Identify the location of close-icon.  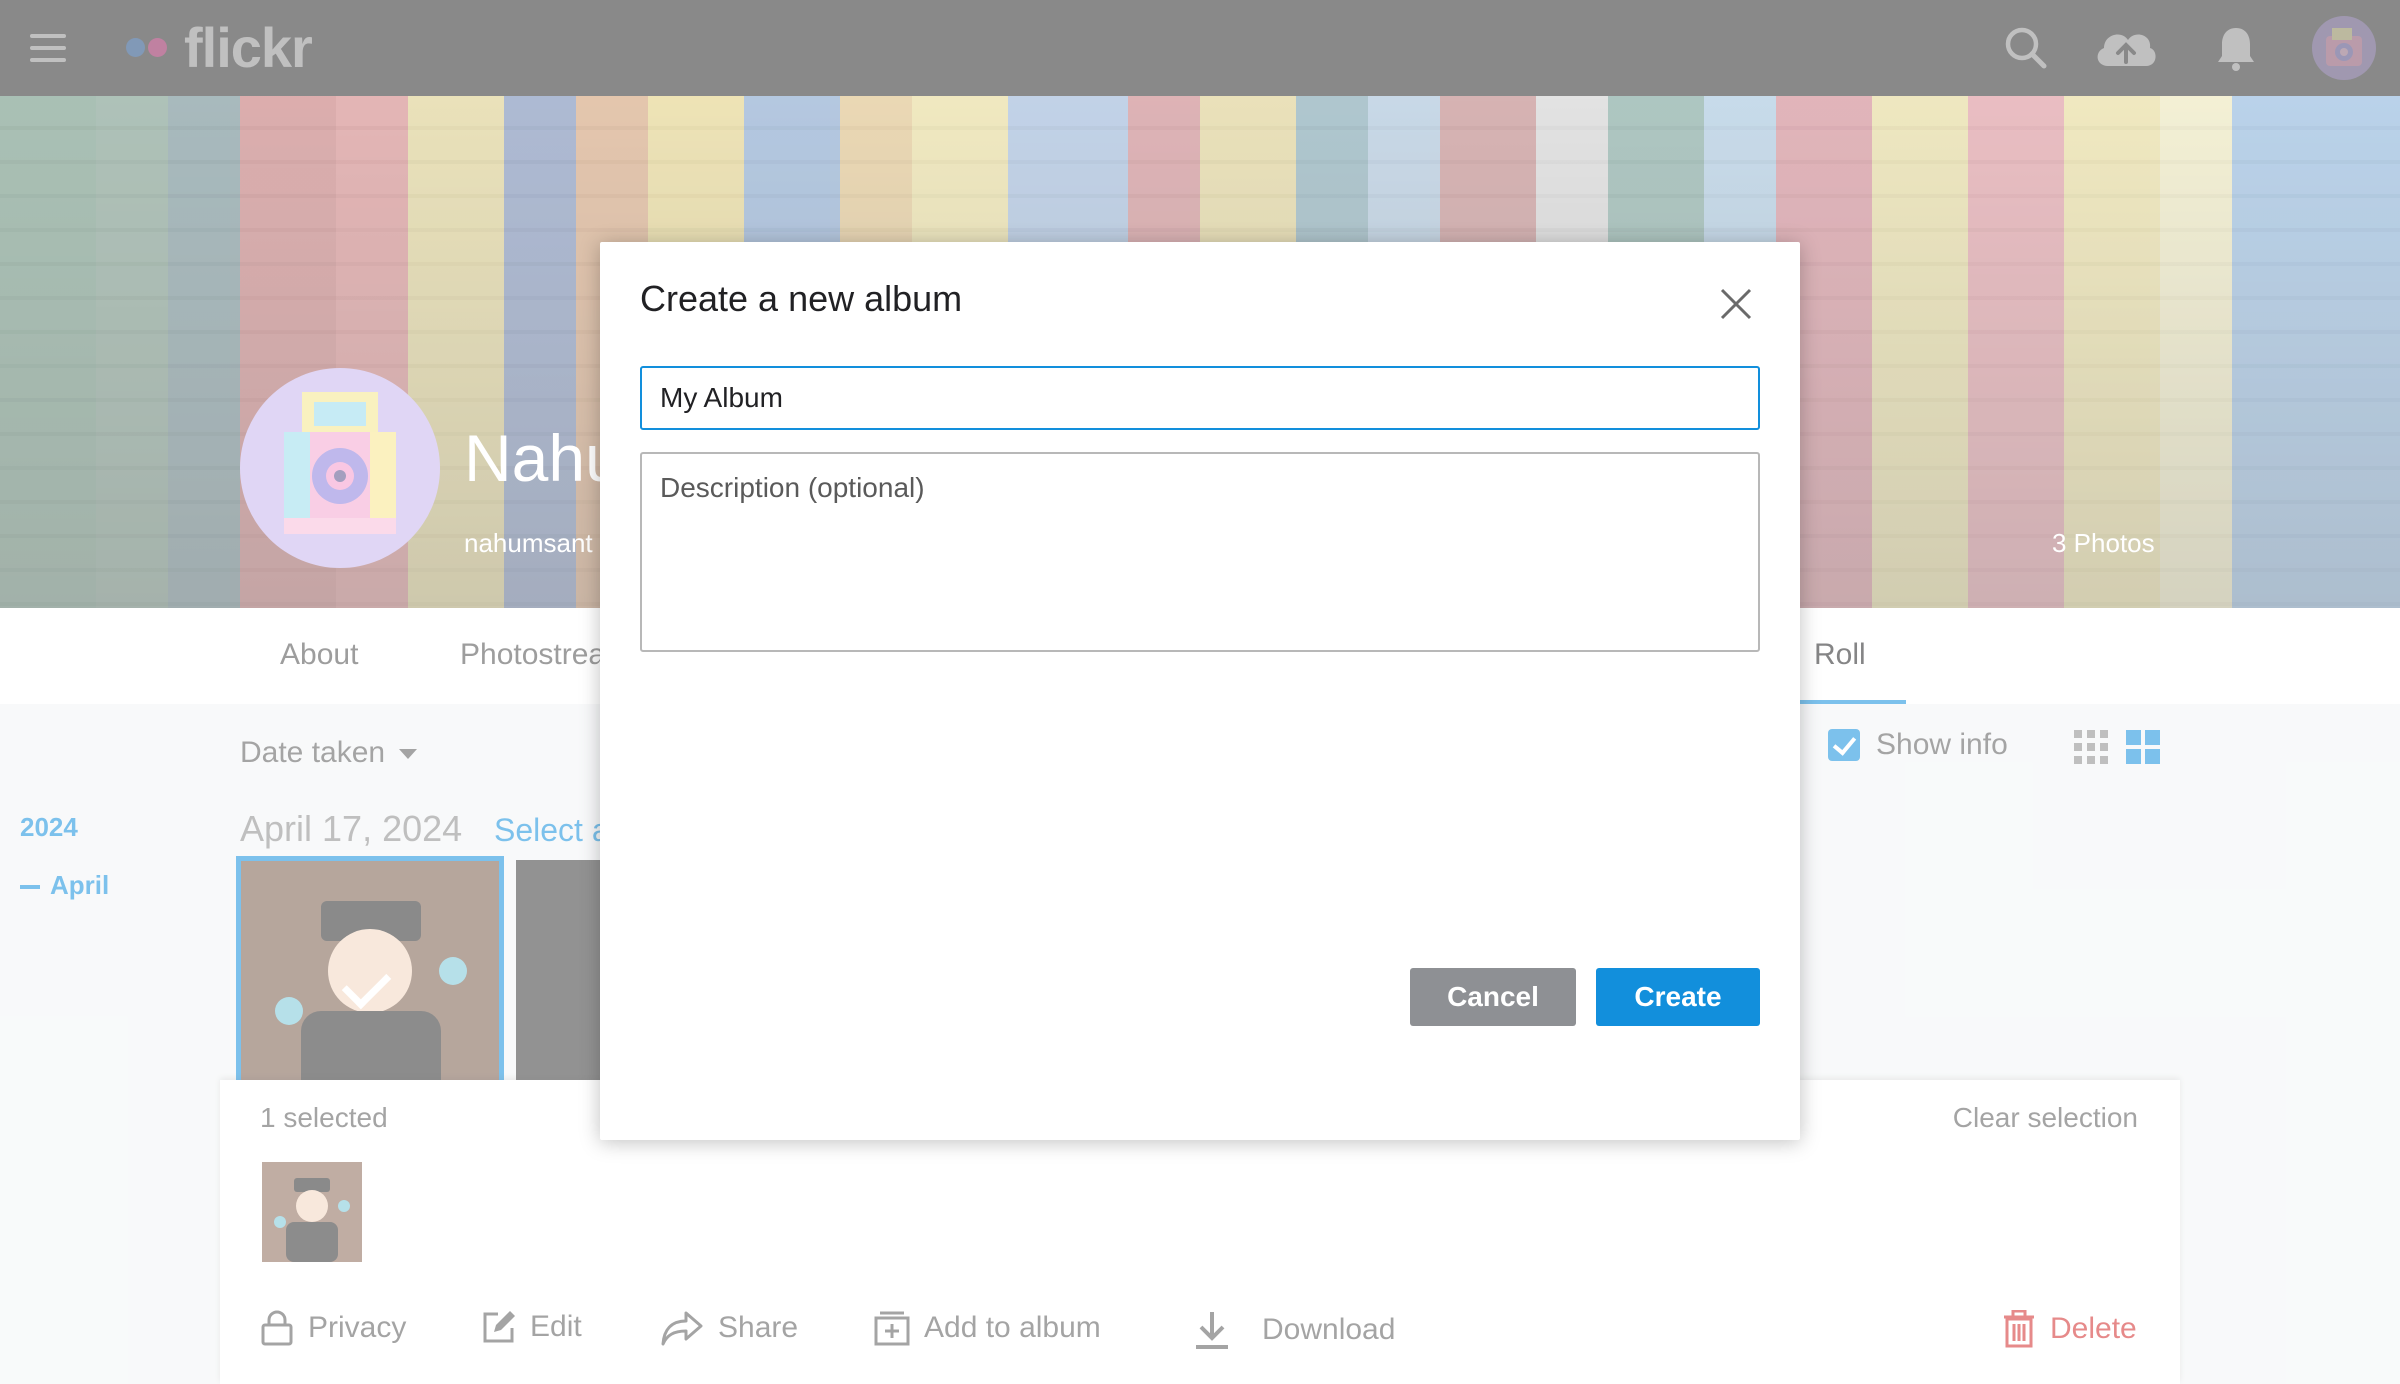
(1736, 304).